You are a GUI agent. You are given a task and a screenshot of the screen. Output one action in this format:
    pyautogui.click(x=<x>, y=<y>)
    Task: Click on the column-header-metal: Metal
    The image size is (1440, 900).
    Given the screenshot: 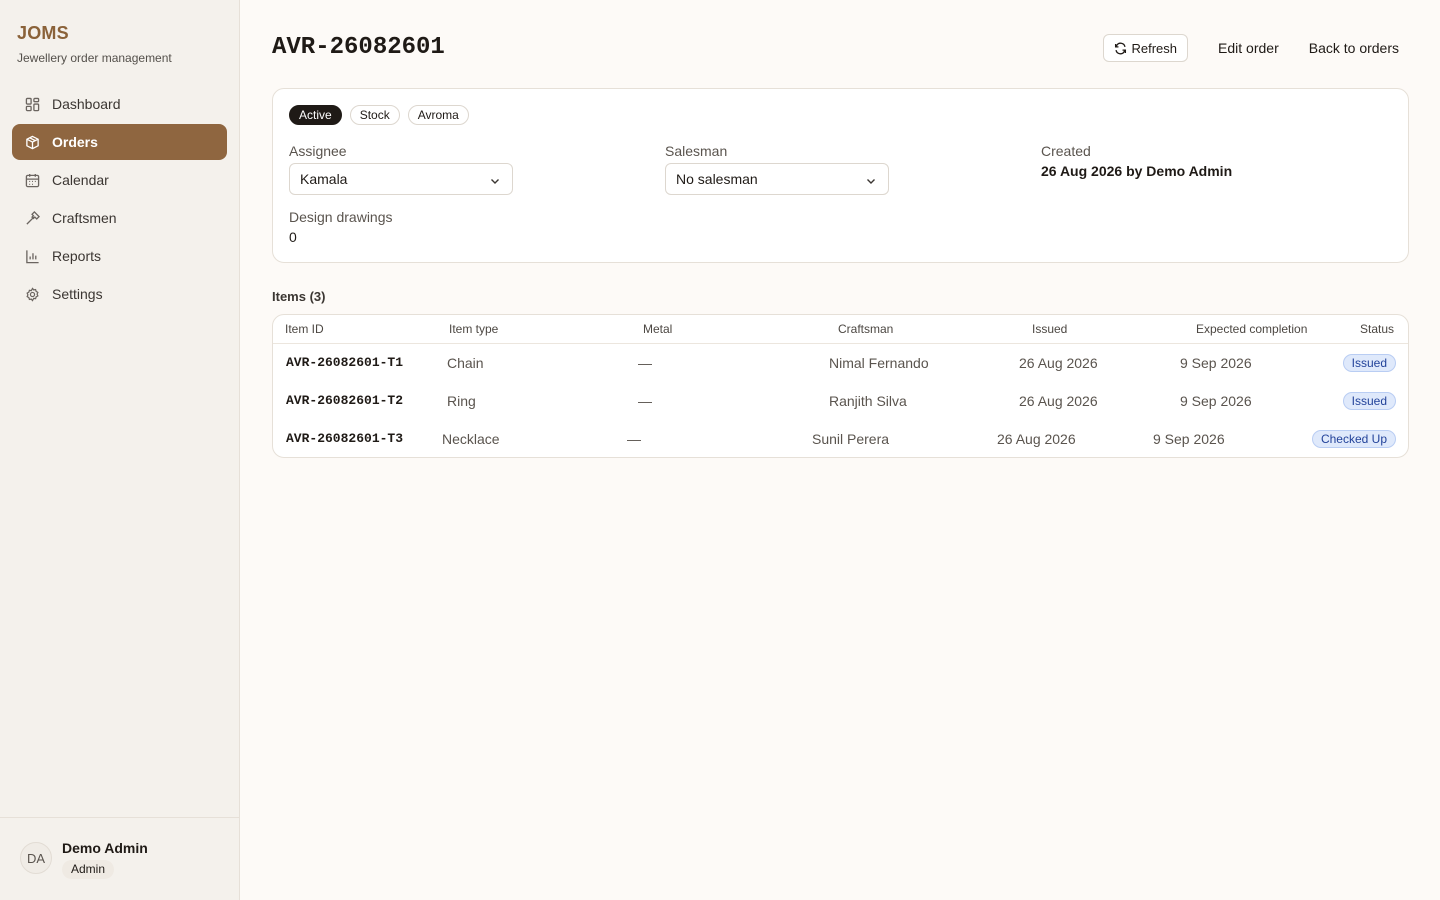 What is the action you would take?
    pyautogui.click(x=658, y=329)
    